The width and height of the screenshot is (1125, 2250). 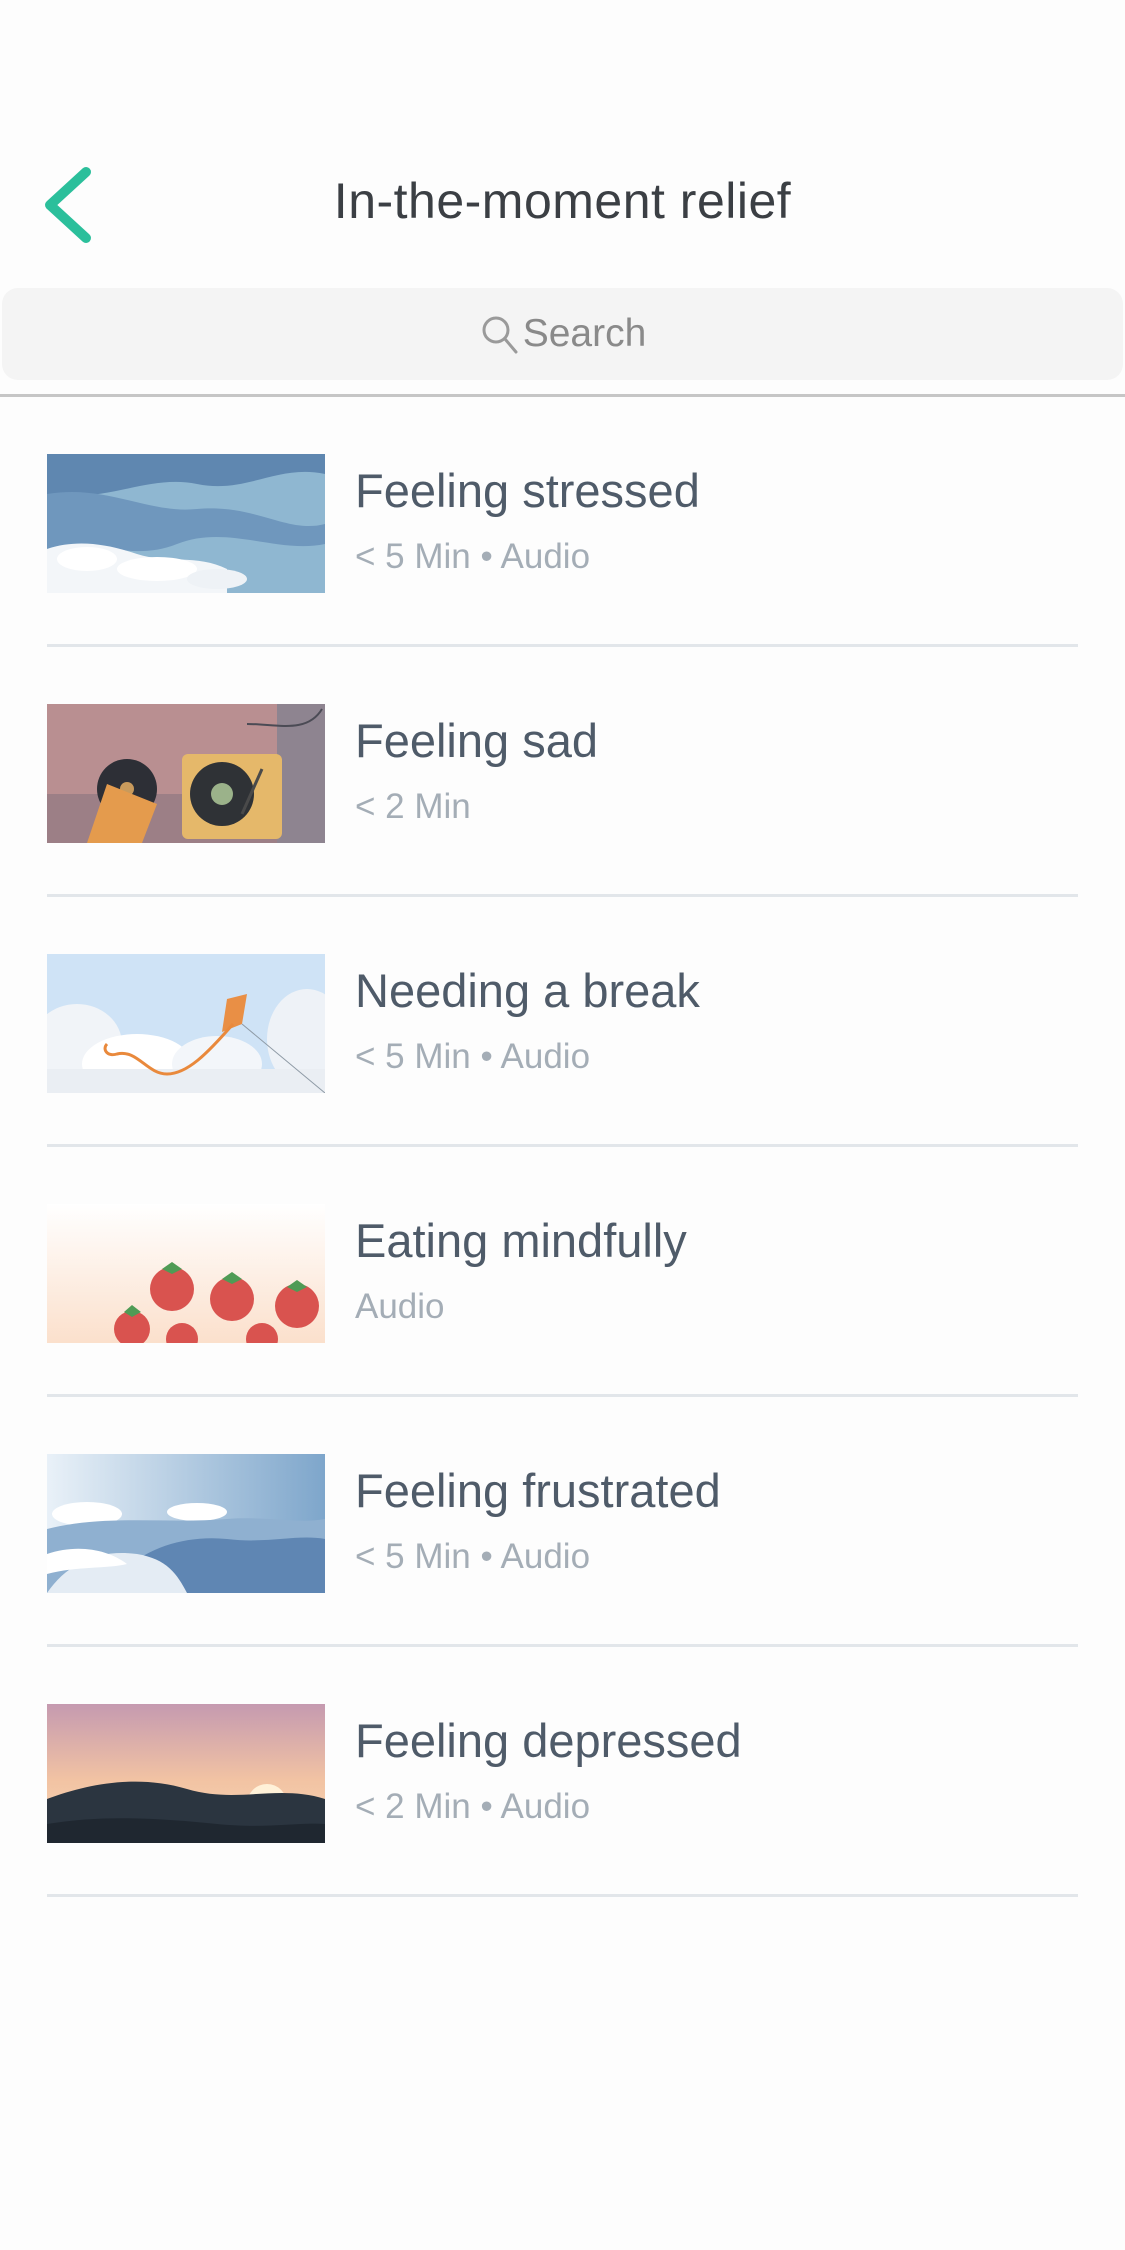 What do you see at coordinates (562, 142) in the screenshot?
I see `header: In-the-moment relief` at bounding box center [562, 142].